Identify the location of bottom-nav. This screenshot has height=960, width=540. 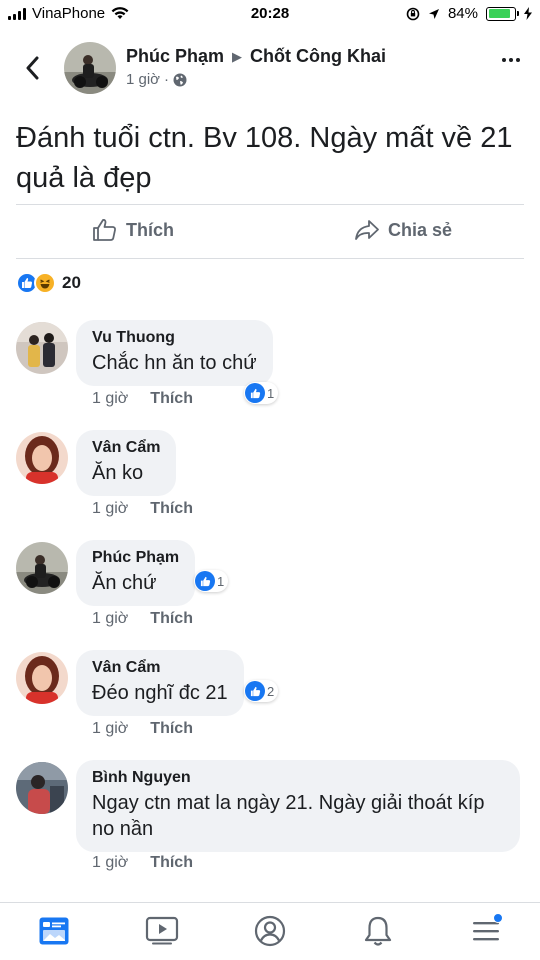
(270, 931).